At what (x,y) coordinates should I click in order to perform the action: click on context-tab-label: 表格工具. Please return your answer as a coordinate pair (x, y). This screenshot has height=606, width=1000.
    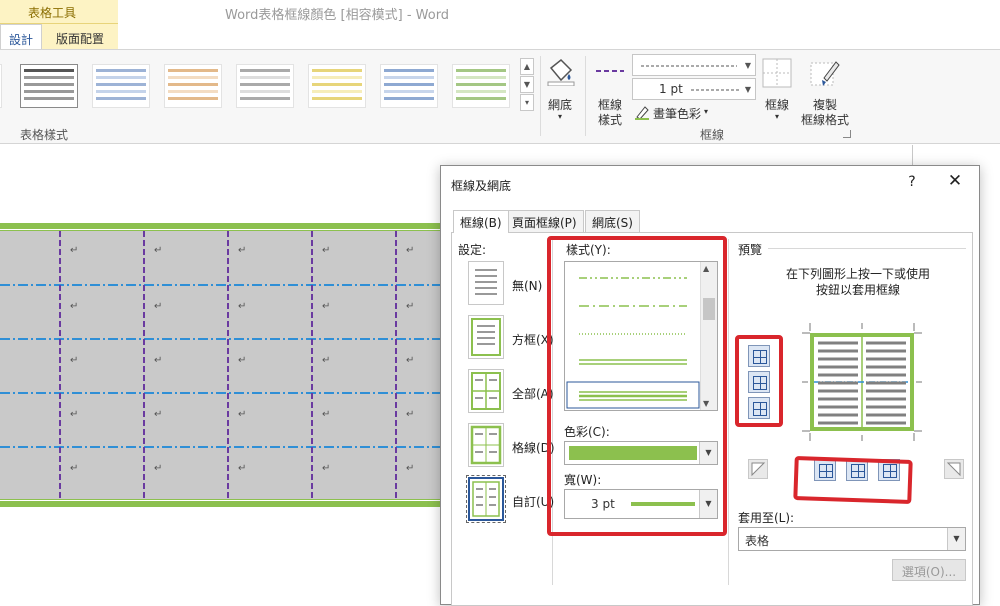
    Looking at the image, I should click on (52, 13).